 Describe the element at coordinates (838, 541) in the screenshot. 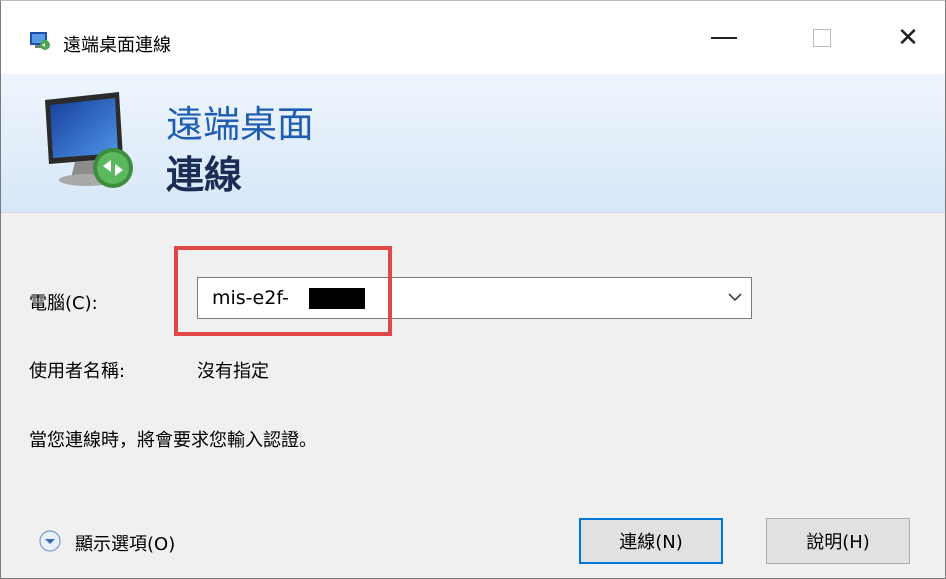

I see `help-button: 說明(H)` at that location.